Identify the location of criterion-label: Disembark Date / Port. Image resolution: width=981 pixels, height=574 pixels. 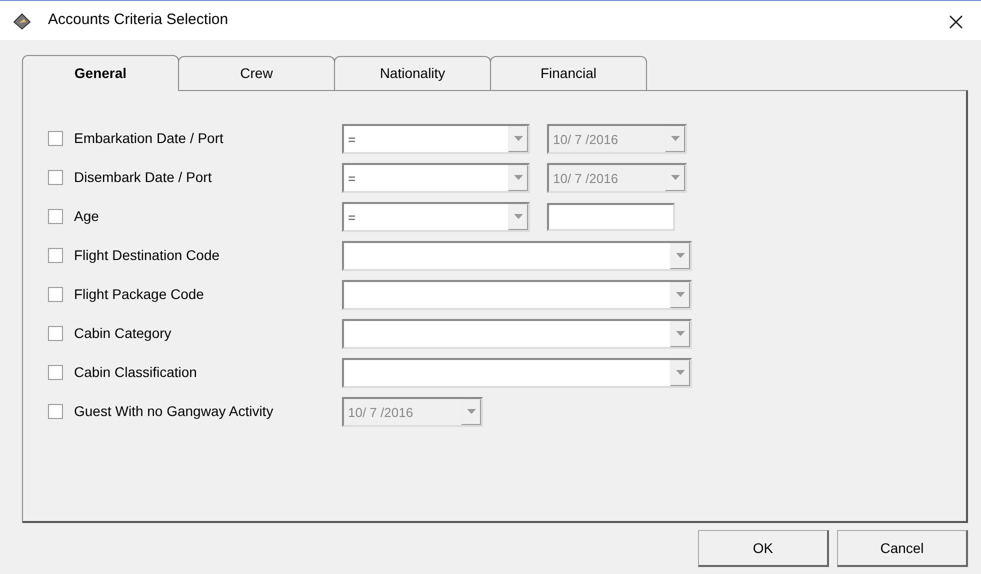
(143, 177).